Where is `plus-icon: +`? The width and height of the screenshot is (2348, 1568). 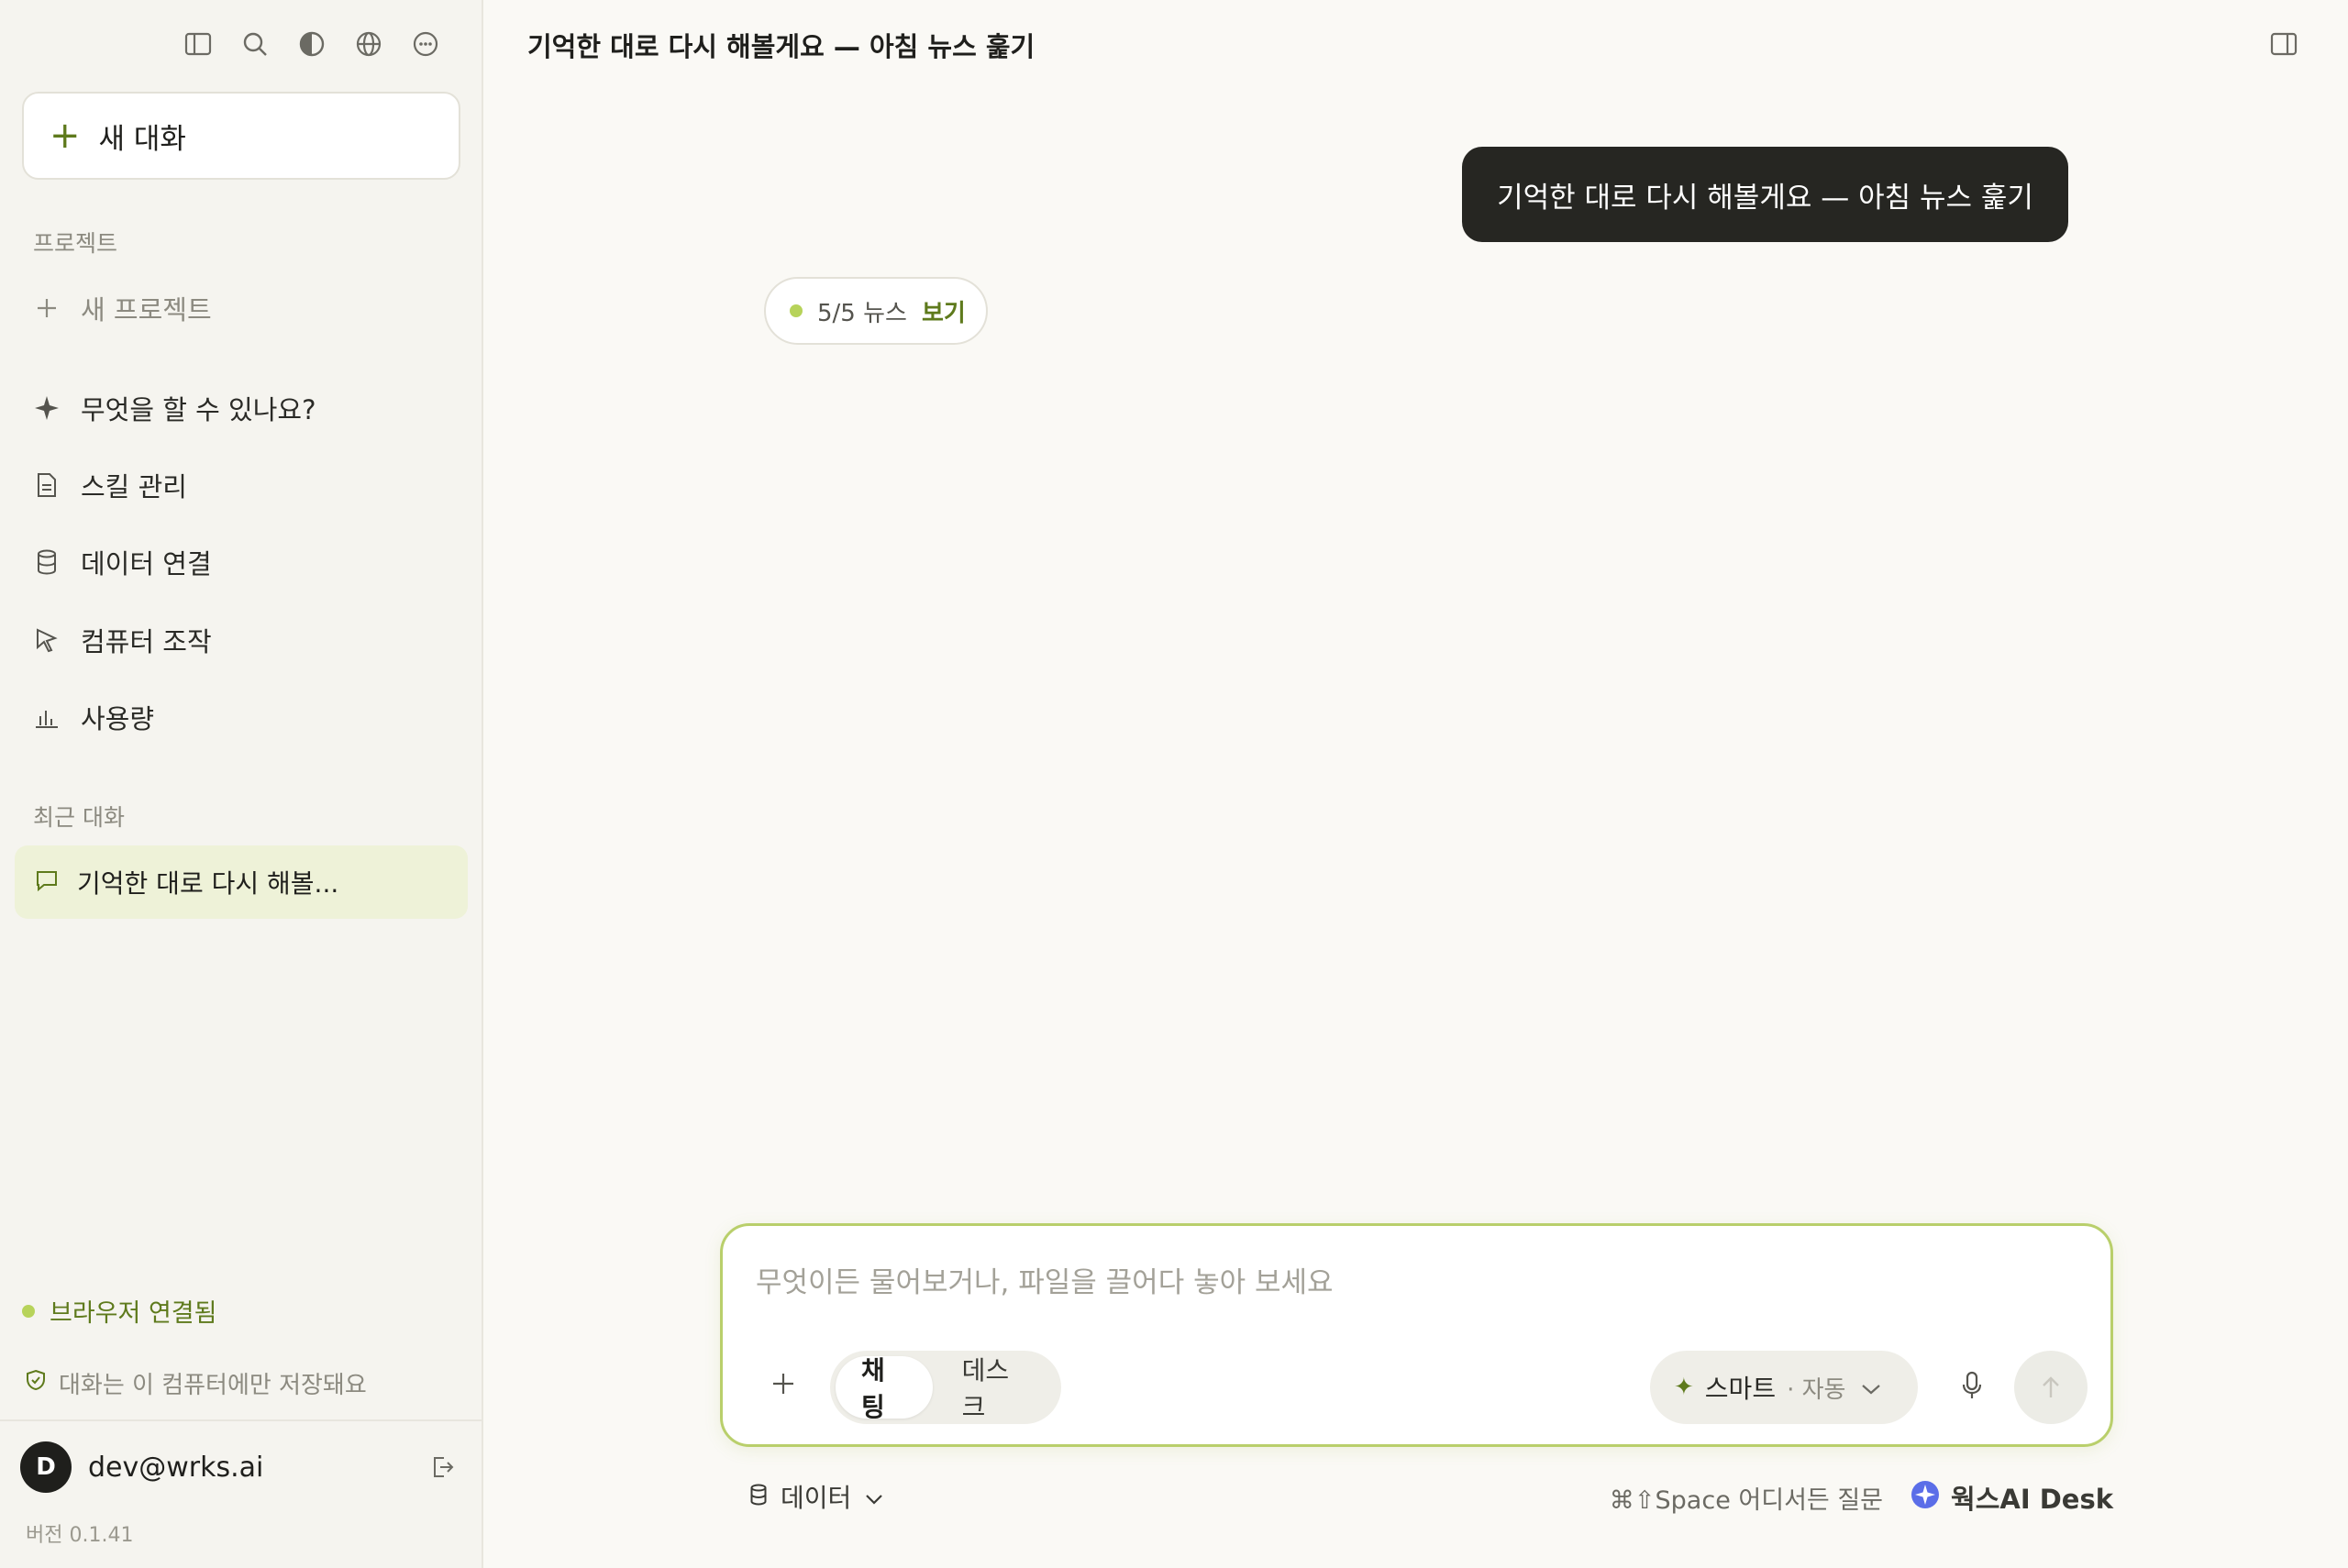
plus-icon: + is located at coordinates (65, 136).